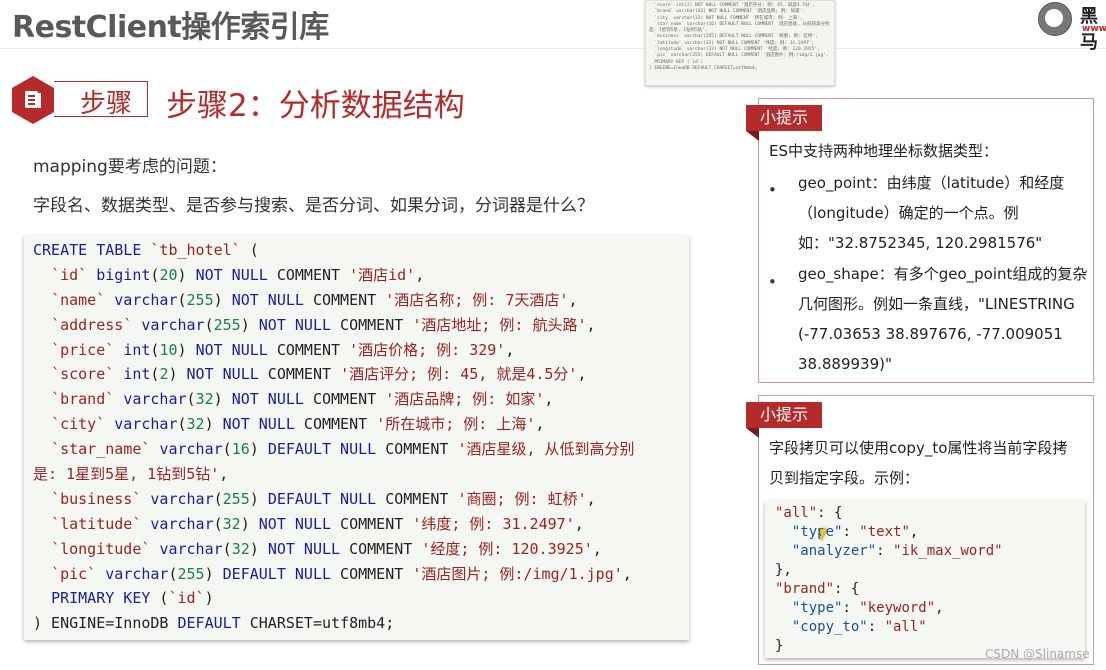  What do you see at coordinates (784, 420) in the screenshot?
I see `tip-tag: 小提示` at bounding box center [784, 420].